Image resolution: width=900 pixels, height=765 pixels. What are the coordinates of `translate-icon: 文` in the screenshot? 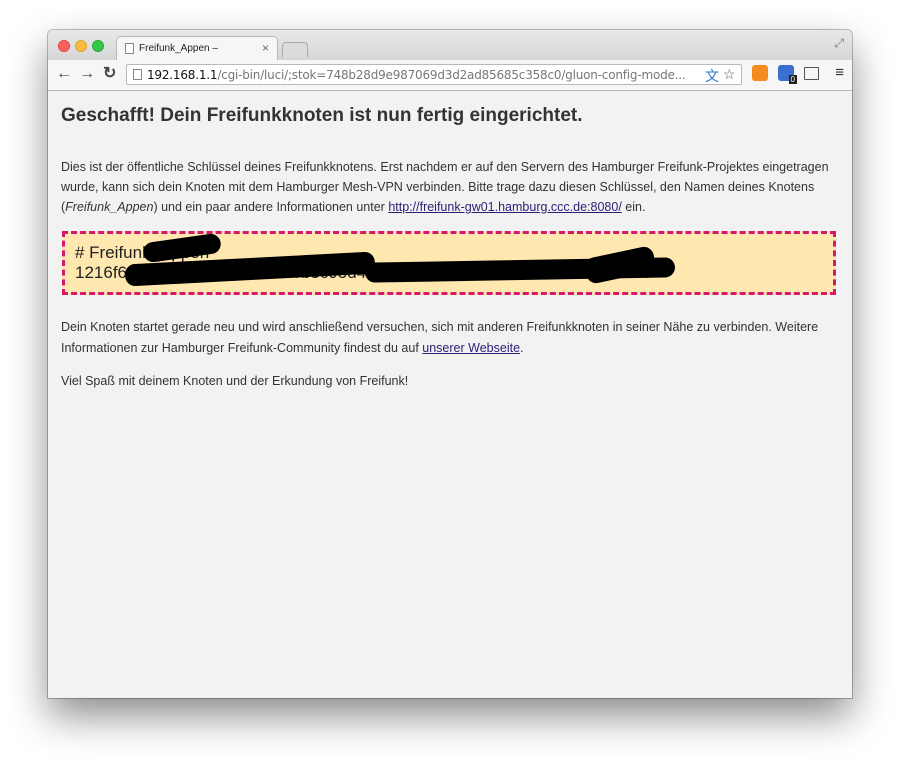 It's located at (712, 76).